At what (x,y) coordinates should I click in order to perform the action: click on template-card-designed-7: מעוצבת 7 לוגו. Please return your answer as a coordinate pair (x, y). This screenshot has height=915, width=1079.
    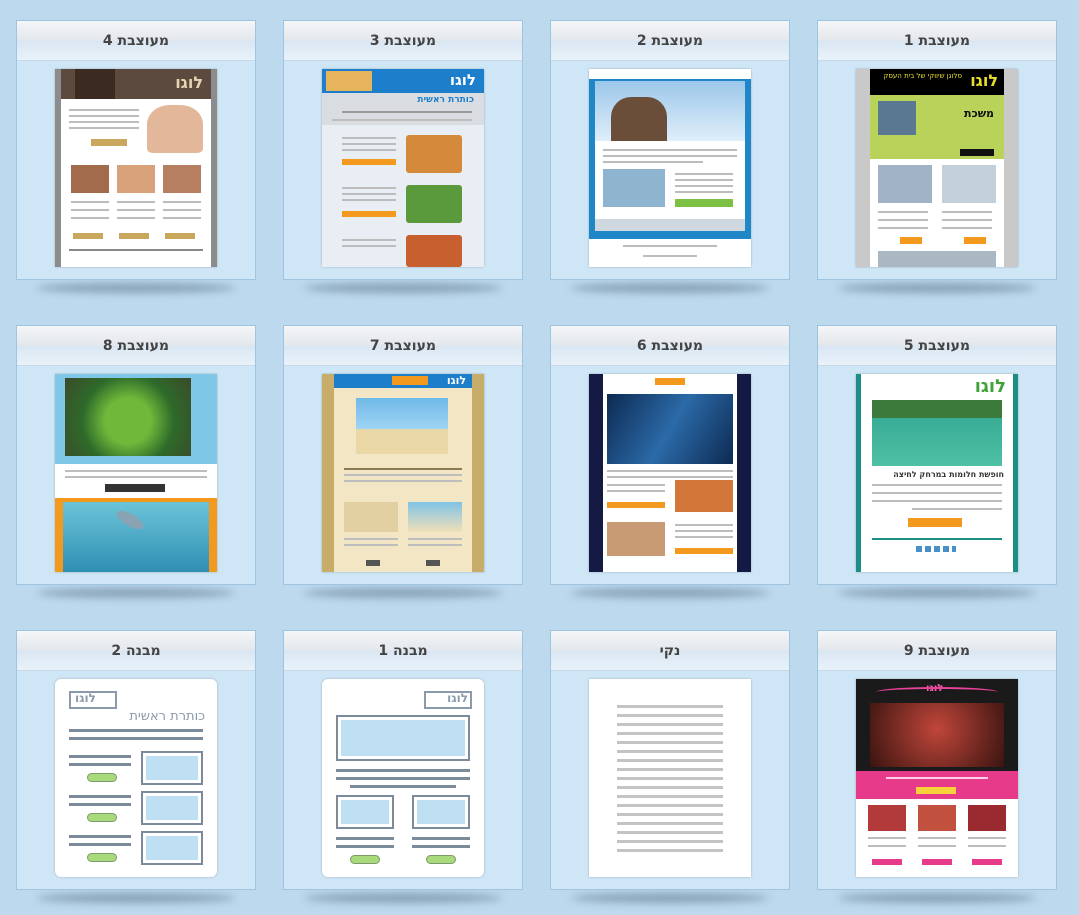
    Looking at the image, I should click on (403, 455).